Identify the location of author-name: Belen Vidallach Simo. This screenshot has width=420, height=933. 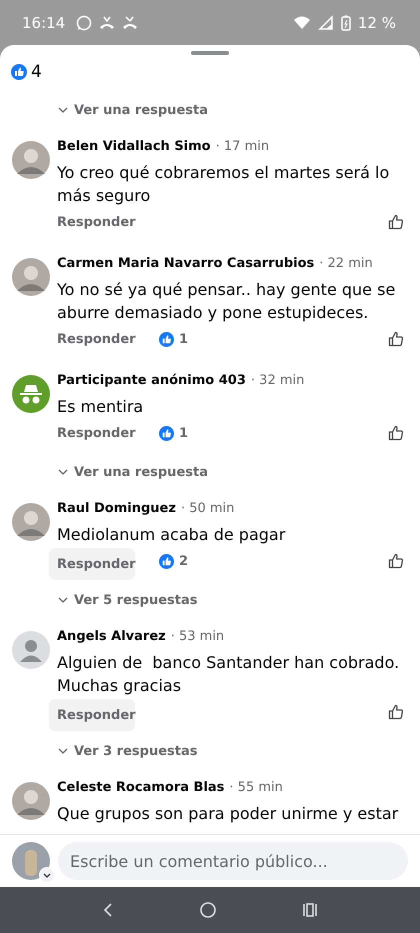
(134, 146).